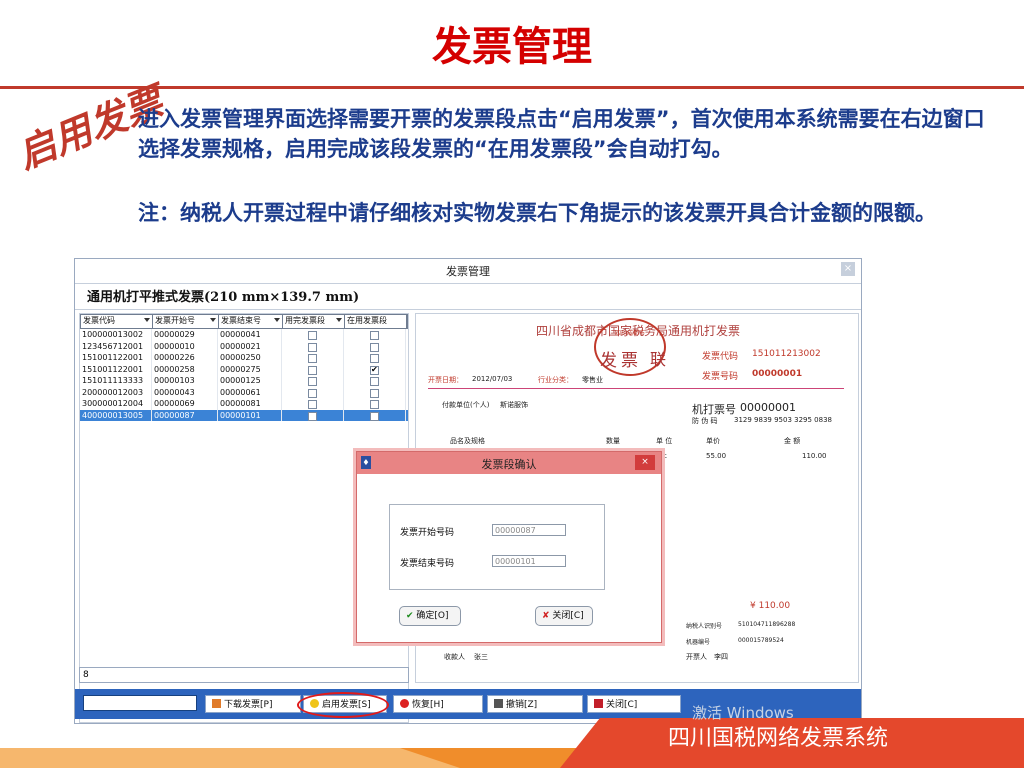 This screenshot has width=1024, height=768. I want to click on dialog-close-icon: ×, so click(645, 462).